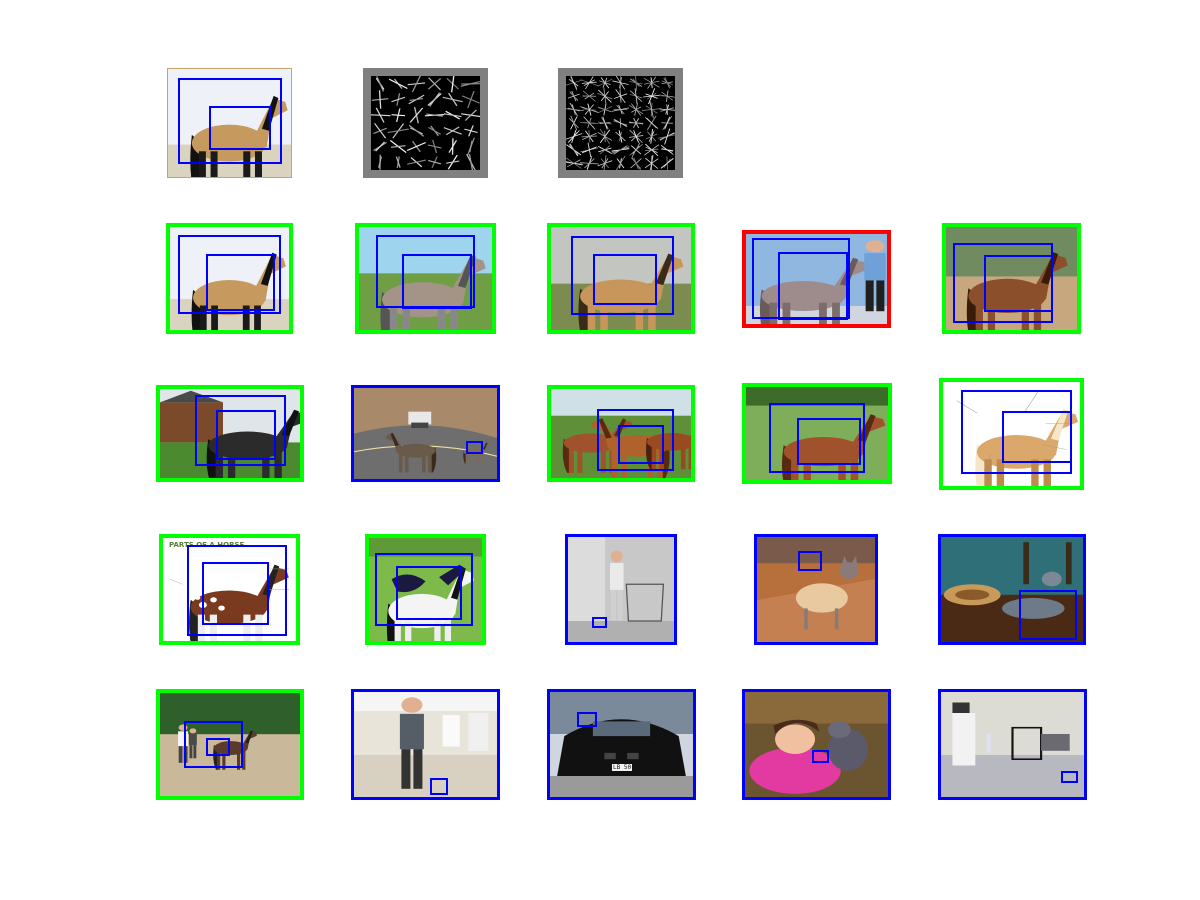  I want to click on man-in-kitchen-image, so click(425, 744).